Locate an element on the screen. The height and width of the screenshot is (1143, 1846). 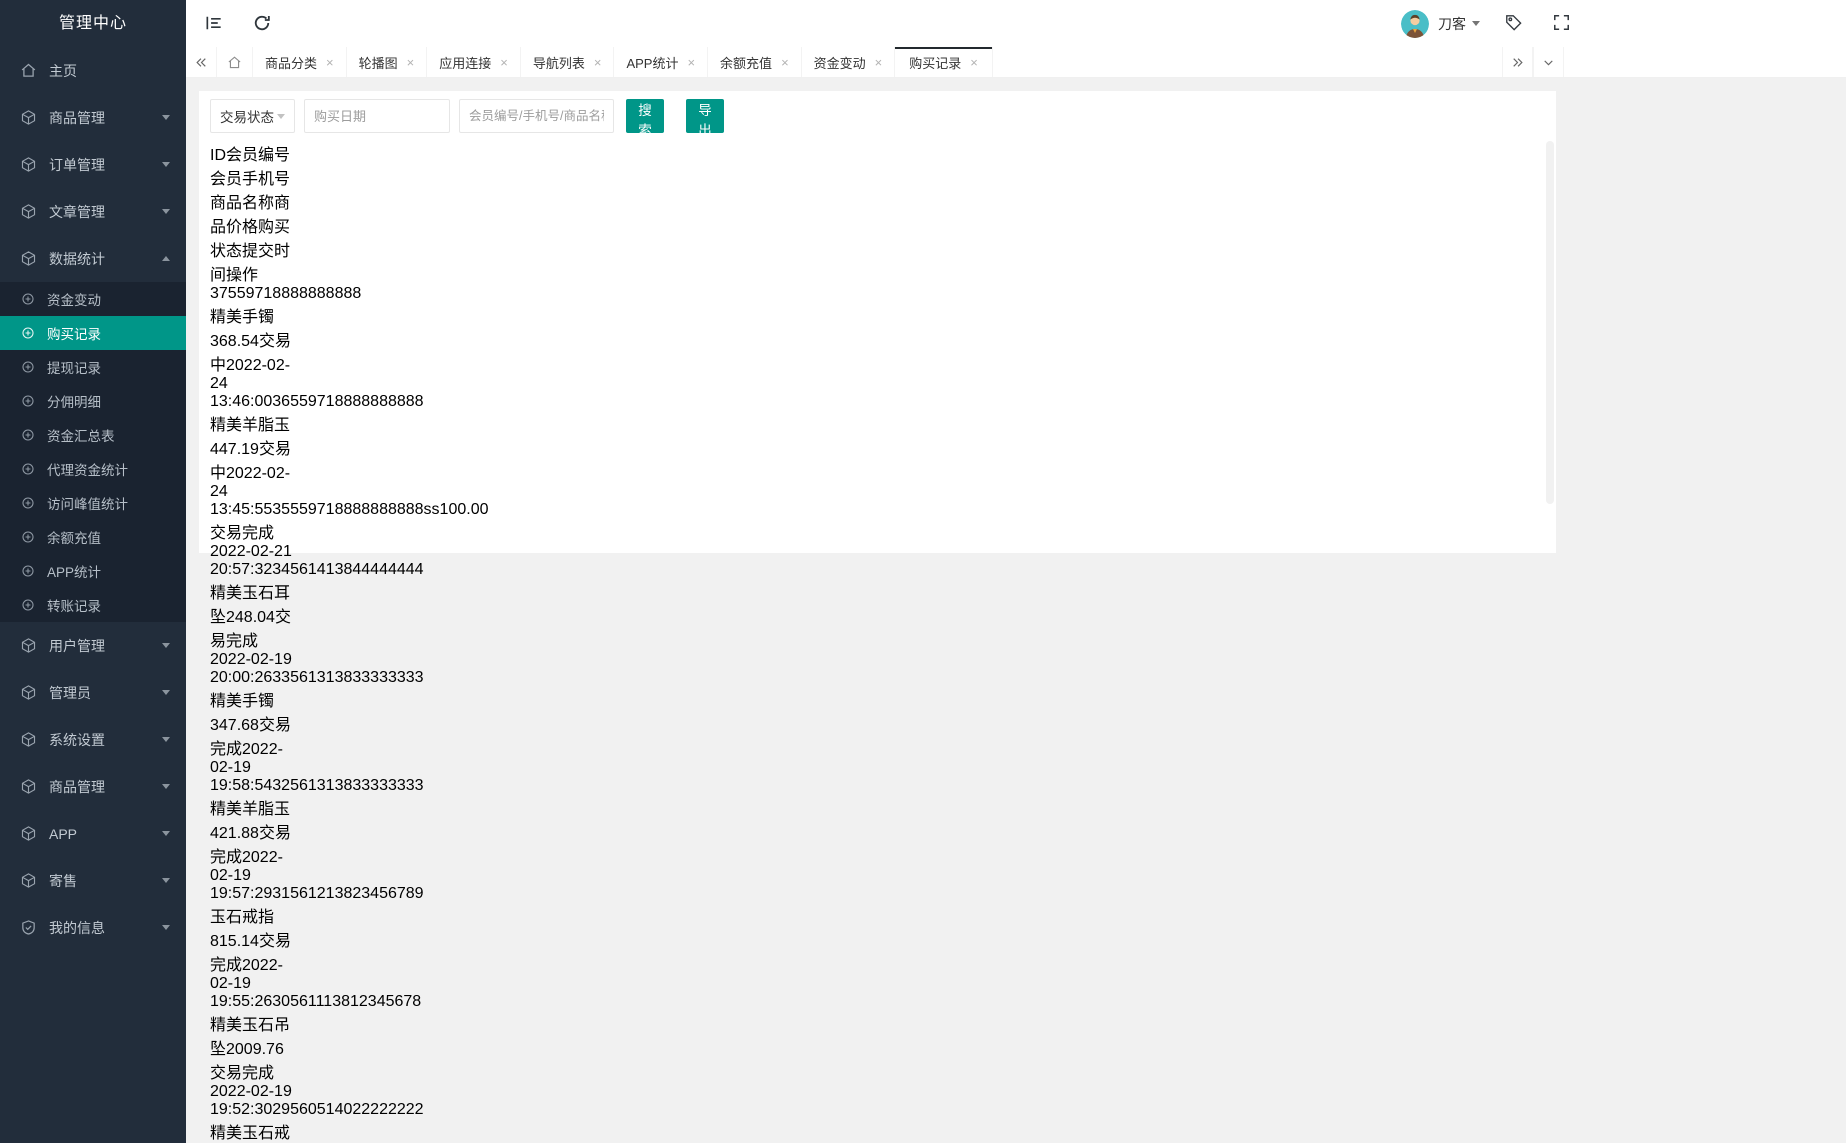
sidebar-subitem-资金变动: 资金变动 is located at coordinates (93, 299).